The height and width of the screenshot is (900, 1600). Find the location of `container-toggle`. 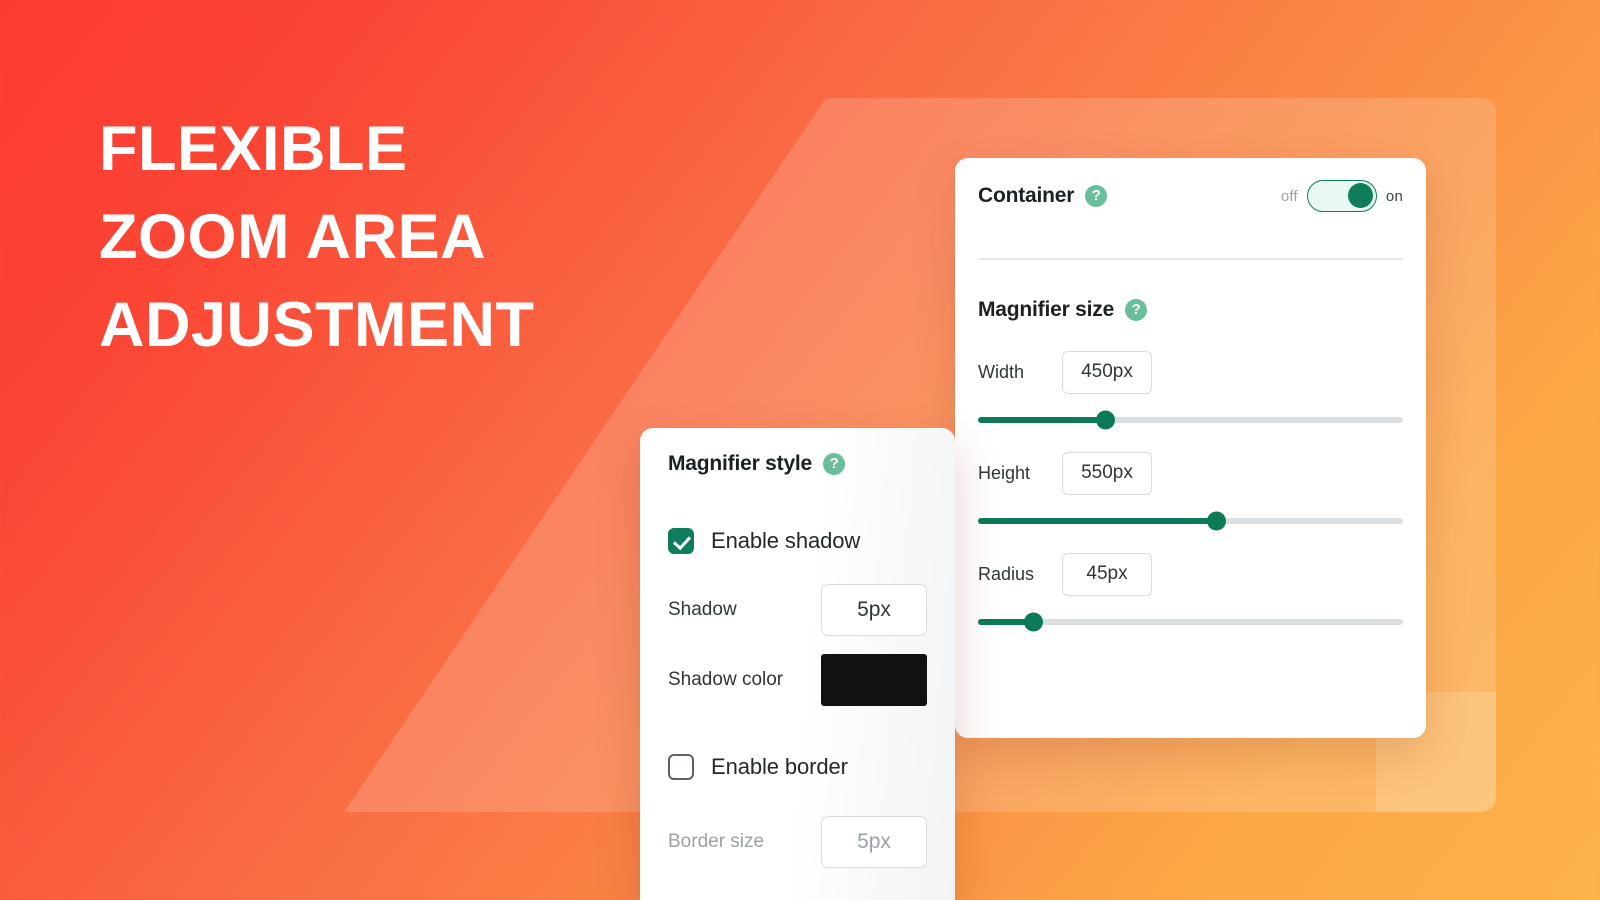

container-toggle is located at coordinates (1341, 196).